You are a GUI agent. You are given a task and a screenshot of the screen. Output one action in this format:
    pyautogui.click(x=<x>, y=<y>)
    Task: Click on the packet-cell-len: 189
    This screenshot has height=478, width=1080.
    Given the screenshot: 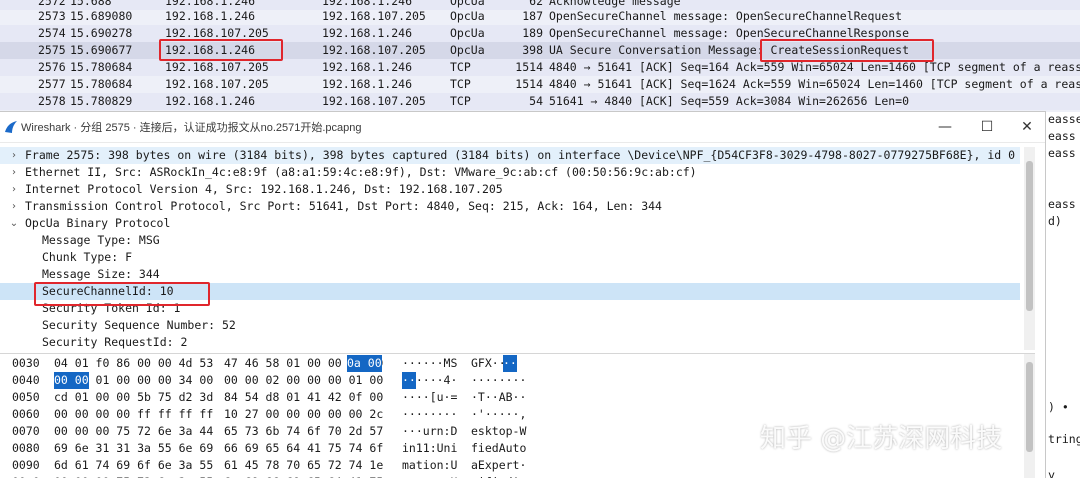 What is the action you would take?
    pyautogui.click(x=532, y=33)
    